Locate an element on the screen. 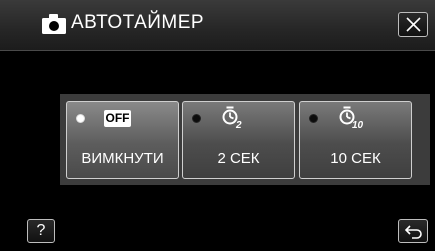 The image size is (435, 251). help-button: ? is located at coordinates (41, 231).